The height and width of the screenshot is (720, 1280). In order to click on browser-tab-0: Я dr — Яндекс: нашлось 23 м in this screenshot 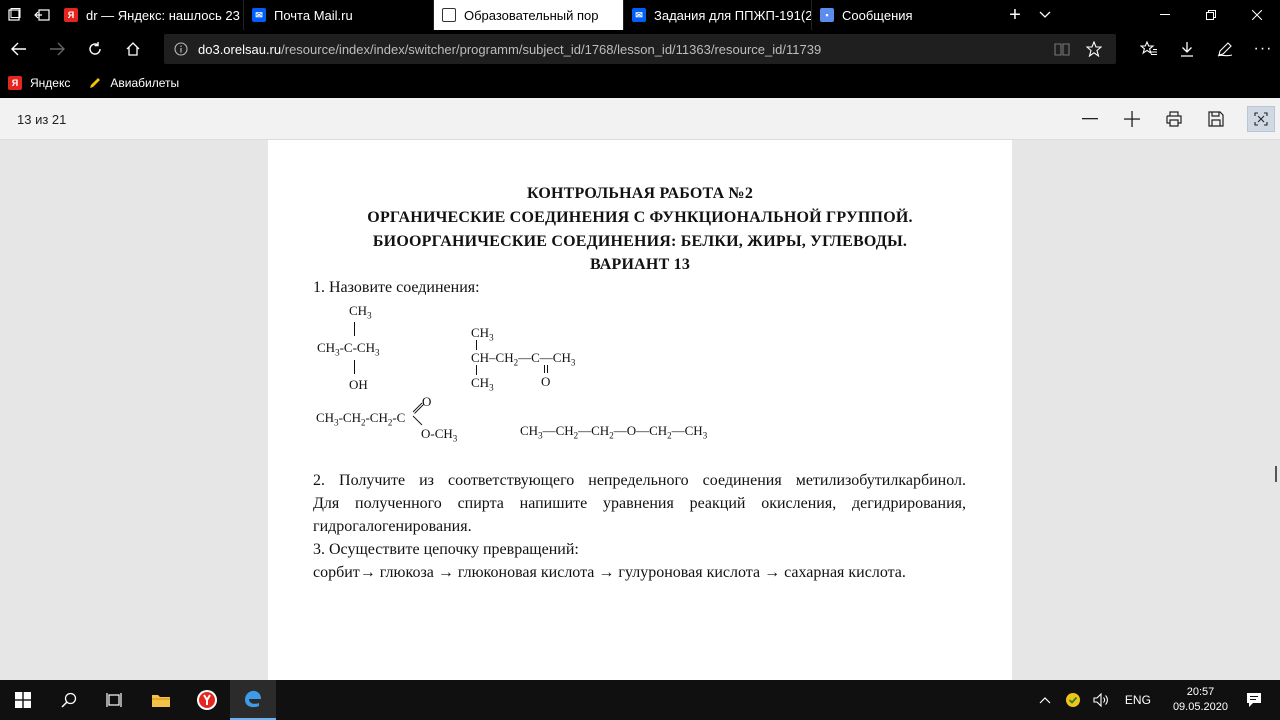, I will do `click(150, 15)`.